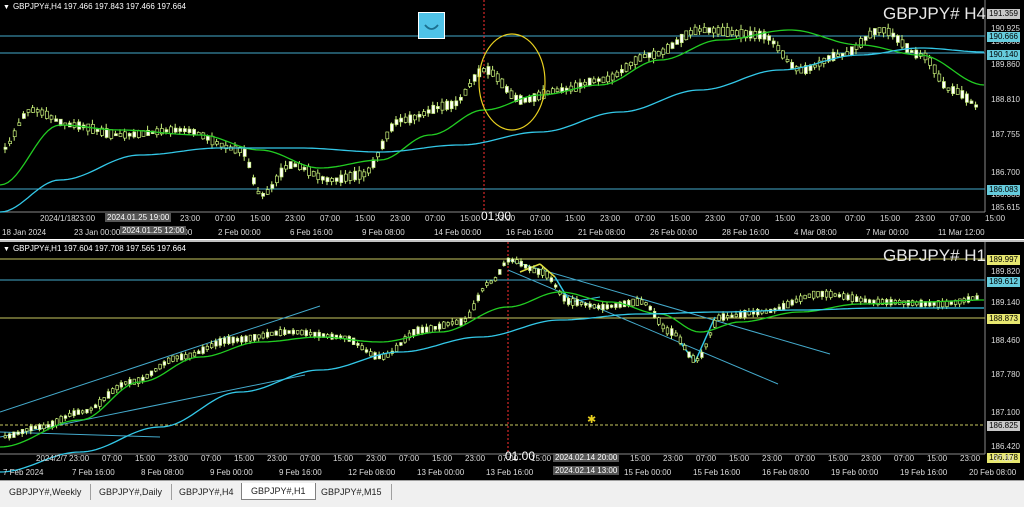 This screenshot has height=507, width=1024. Describe the element at coordinates (352, 492) in the screenshot. I see `tab-m15: GBPJPY#,M15` at that location.